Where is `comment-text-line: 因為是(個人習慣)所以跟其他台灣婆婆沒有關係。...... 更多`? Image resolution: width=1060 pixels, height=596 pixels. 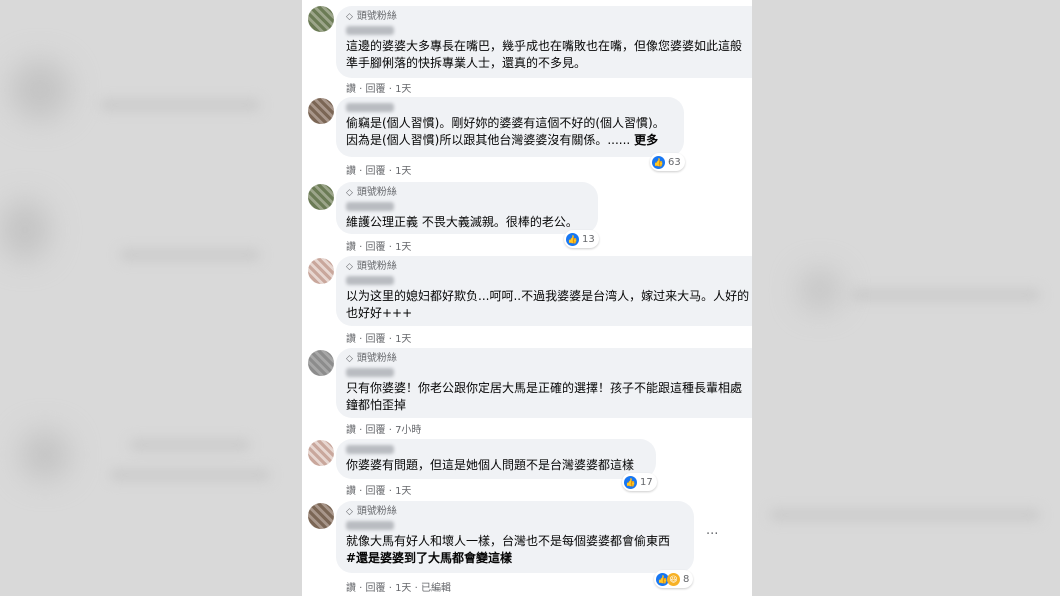 comment-text-line: 因為是(個人習慣)所以跟其他台灣婆婆沒有關係。...... 更多 is located at coordinates (510, 140).